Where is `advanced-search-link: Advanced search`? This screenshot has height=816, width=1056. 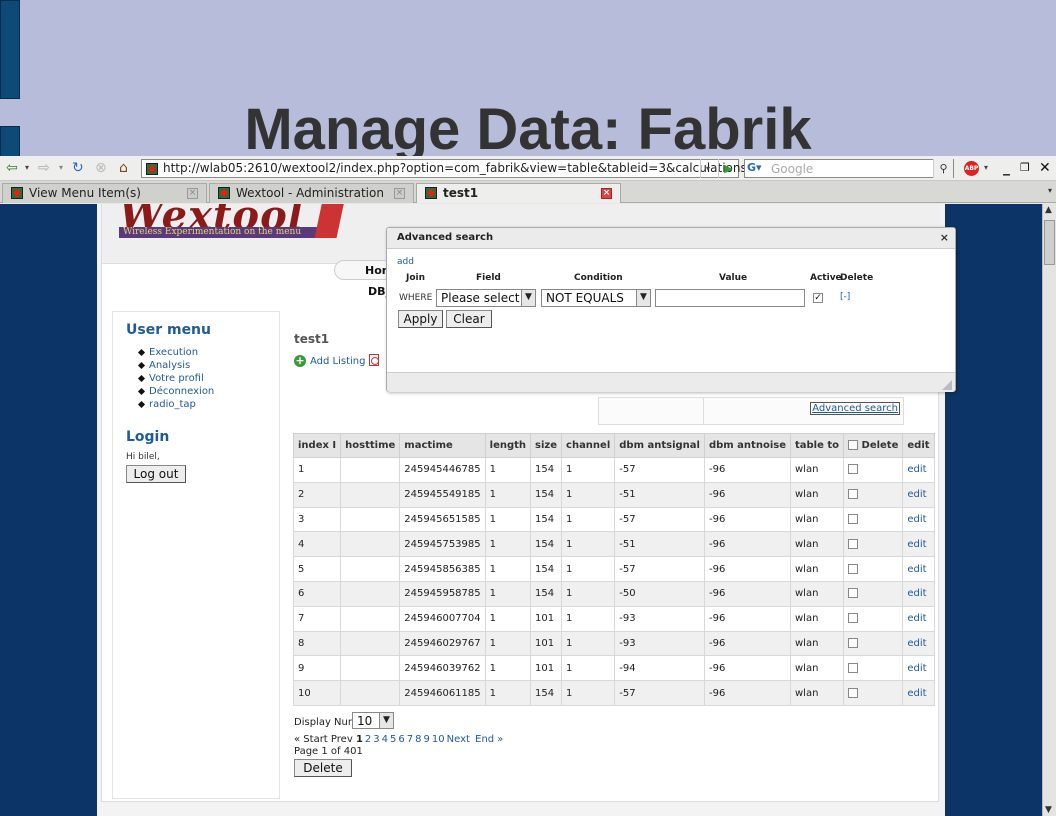 advanced-search-link: Advanced search is located at coordinates (855, 408).